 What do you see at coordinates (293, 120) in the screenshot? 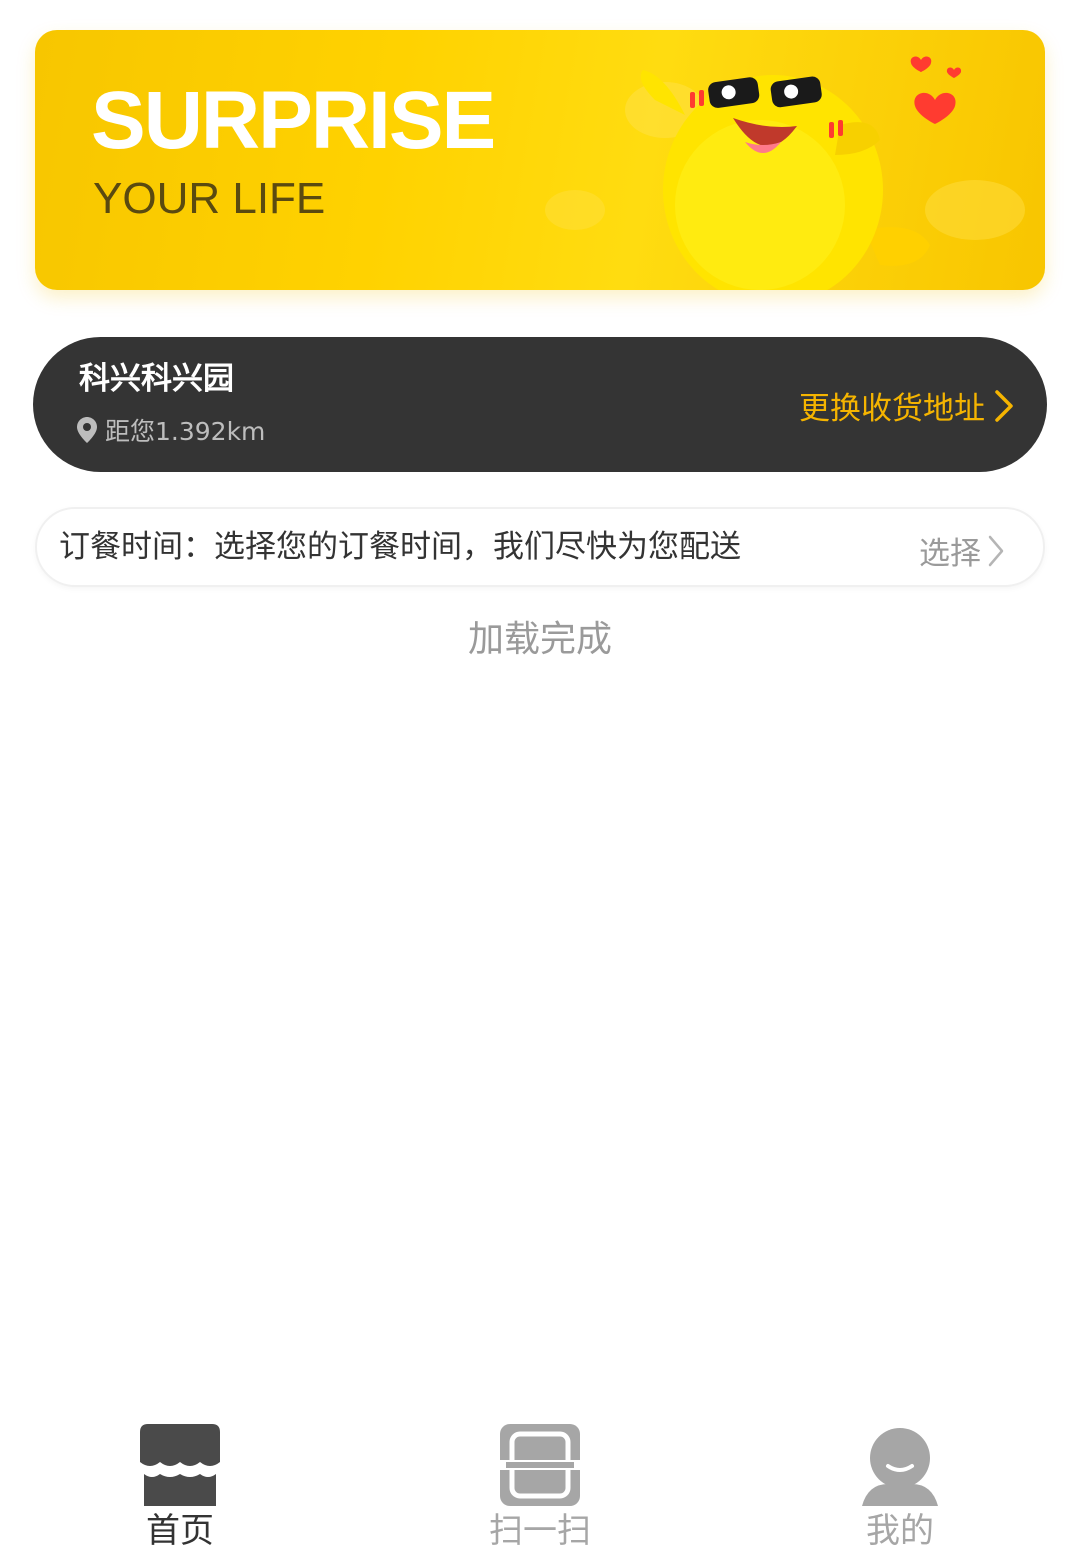
I see `banner-title: SURPRISE` at bounding box center [293, 120].